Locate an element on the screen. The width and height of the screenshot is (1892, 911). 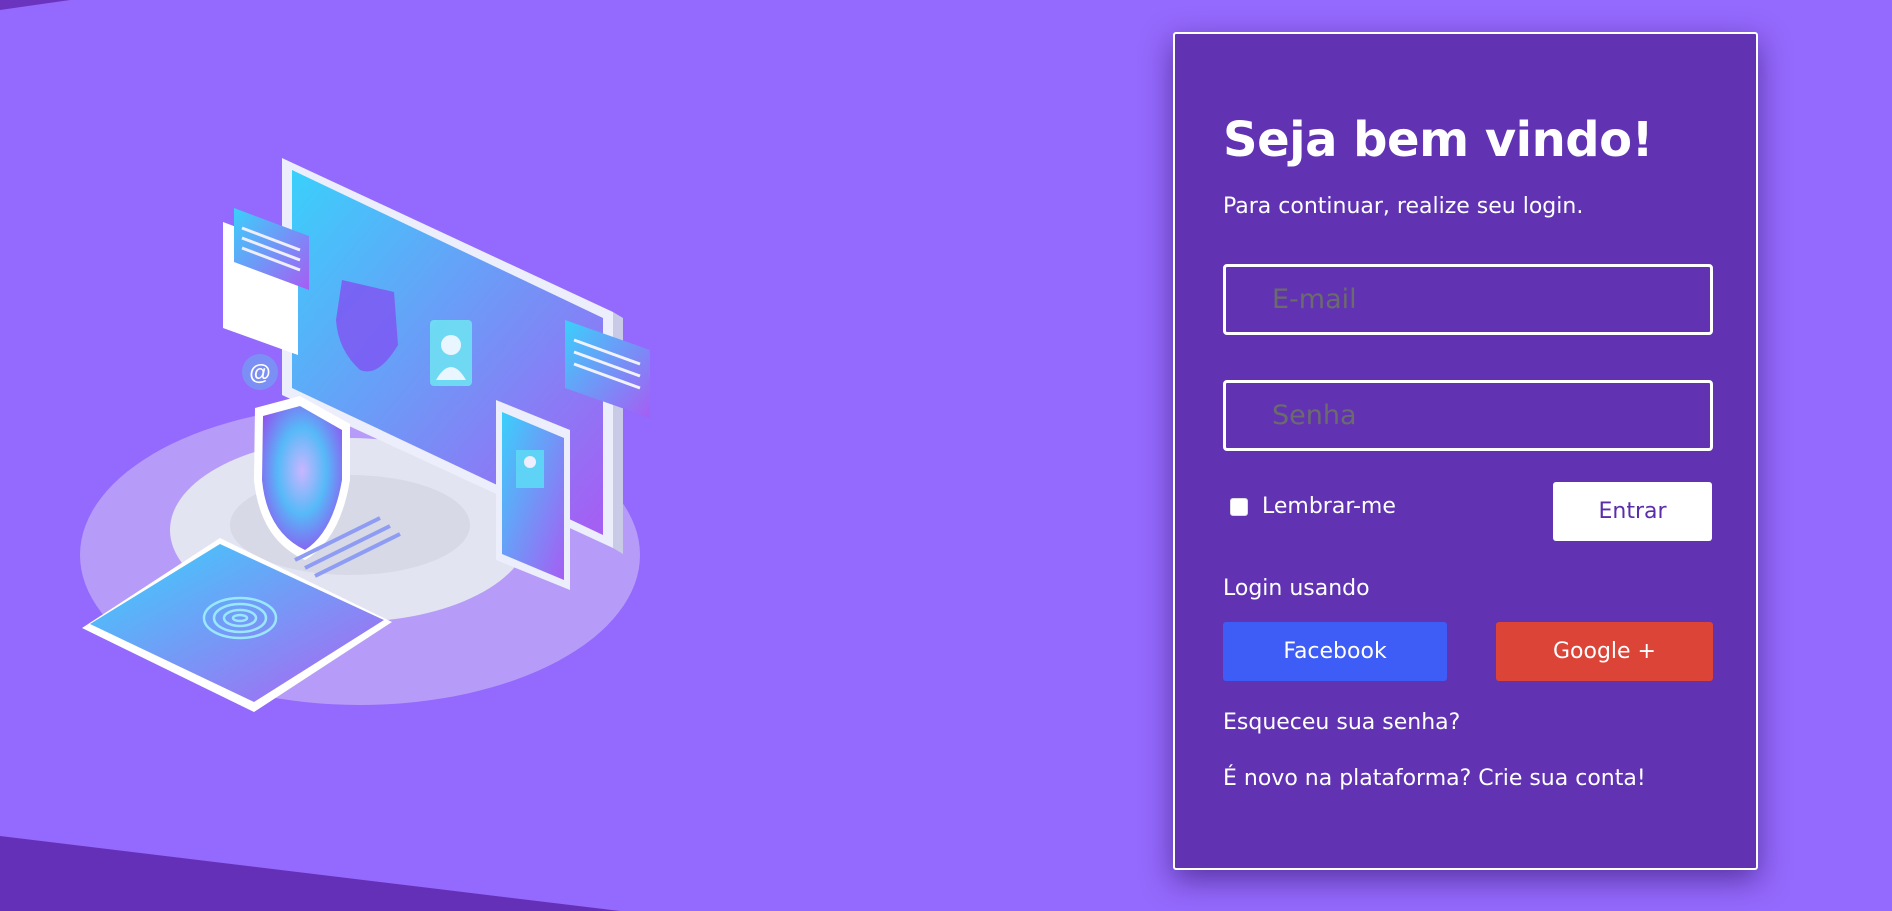
login-using-label: Login usando is located at coordinates (1296, 588).